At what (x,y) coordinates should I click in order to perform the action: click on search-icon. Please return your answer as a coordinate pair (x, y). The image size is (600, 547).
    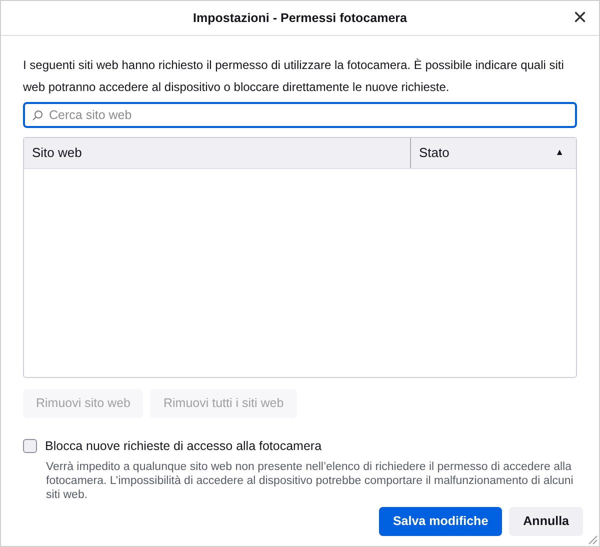
    Looking at the image, I should click on (37, 115).